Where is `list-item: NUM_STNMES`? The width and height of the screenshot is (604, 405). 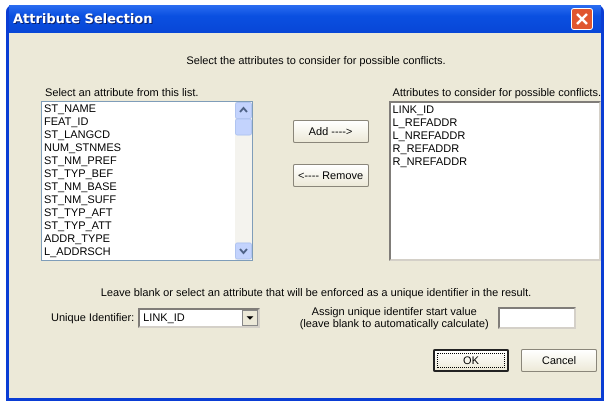 list-item: NUM_STNMES is located at coordinates (138, 148).